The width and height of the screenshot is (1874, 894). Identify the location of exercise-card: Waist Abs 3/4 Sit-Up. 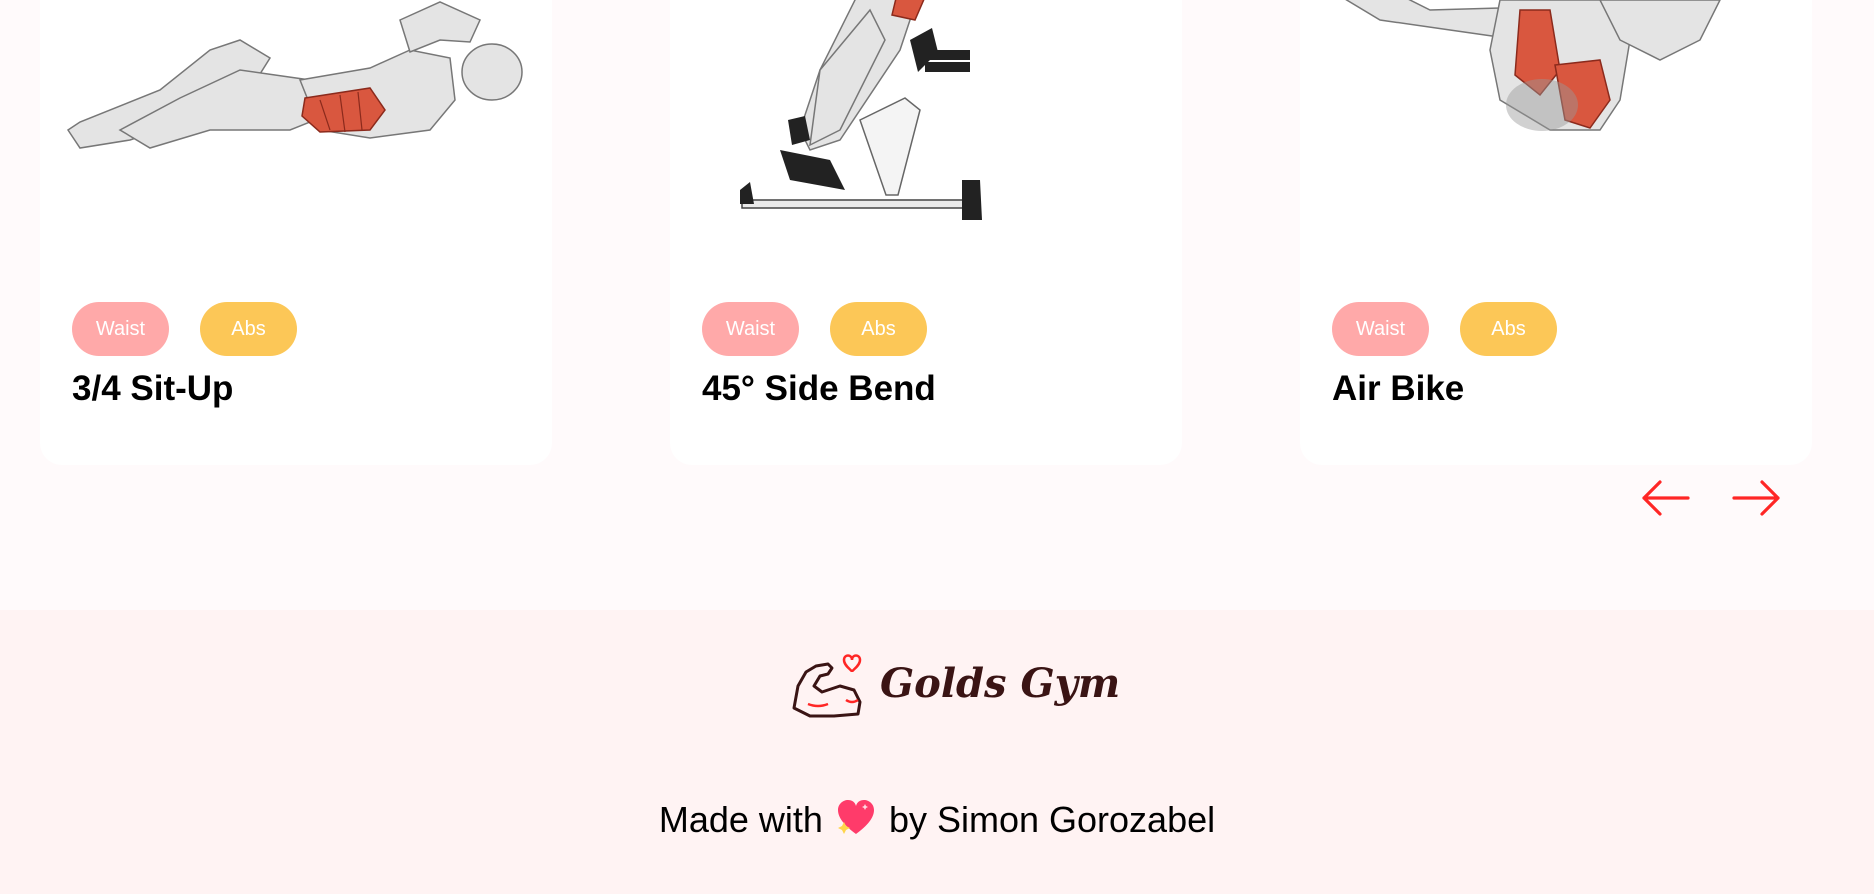
(296, 232).